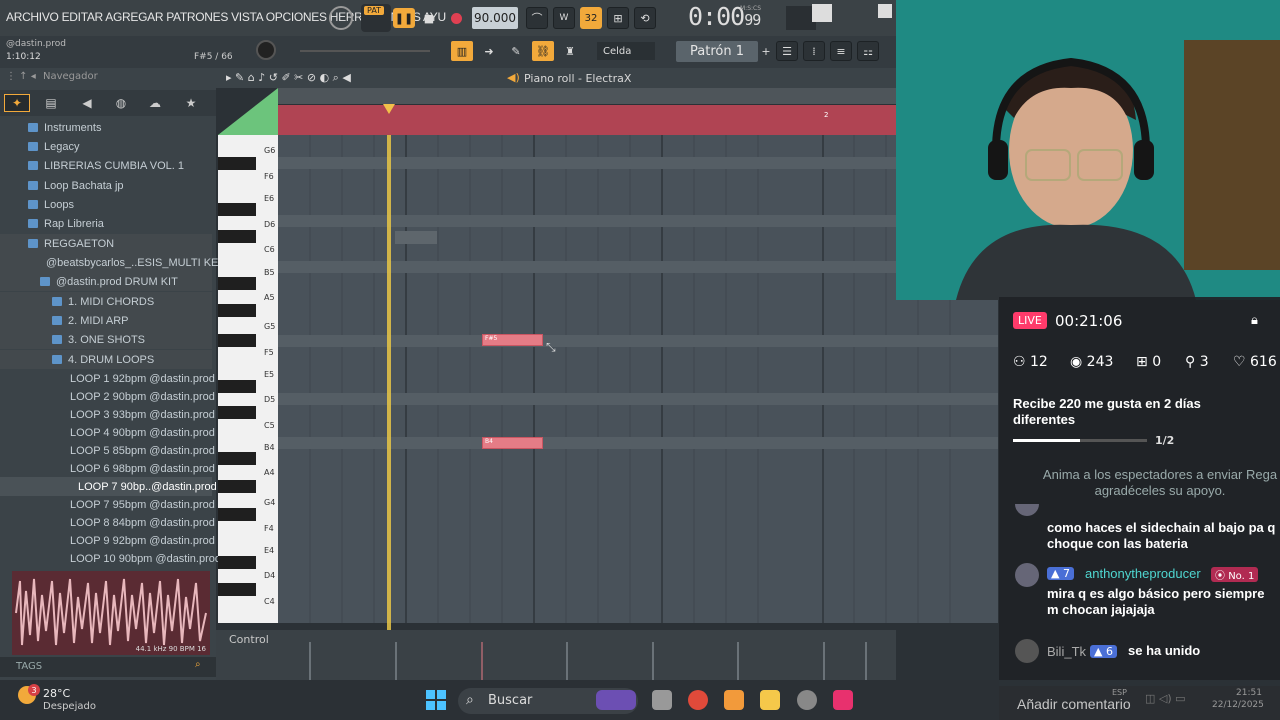 Image resolution: width=1280 pixels, height=720 pixels. Describe the element at coordinates (106, 204) in the screenshot. I see `browser-folder: Loops` at that location.